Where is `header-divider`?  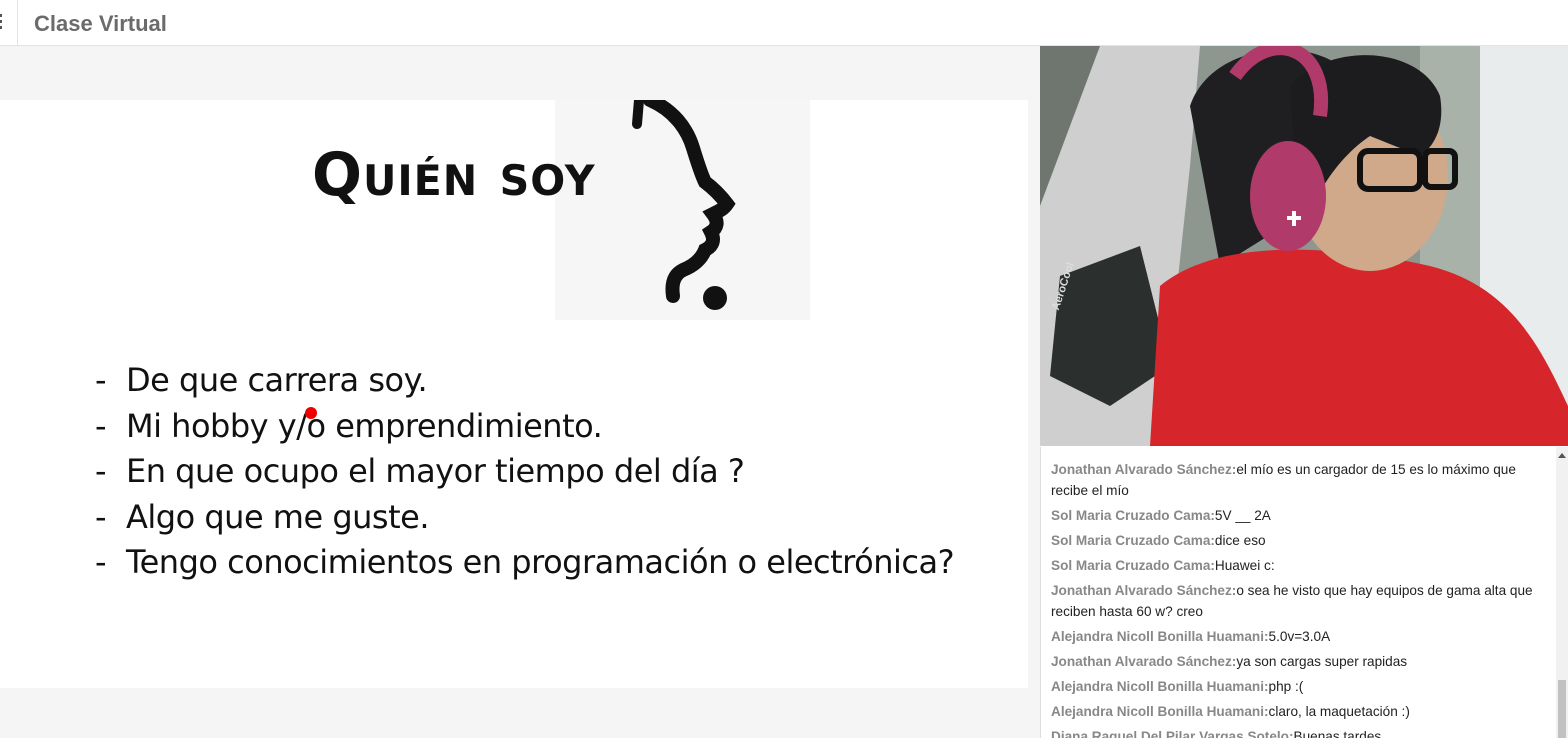 header-divider is located at coordinates (17, 23).